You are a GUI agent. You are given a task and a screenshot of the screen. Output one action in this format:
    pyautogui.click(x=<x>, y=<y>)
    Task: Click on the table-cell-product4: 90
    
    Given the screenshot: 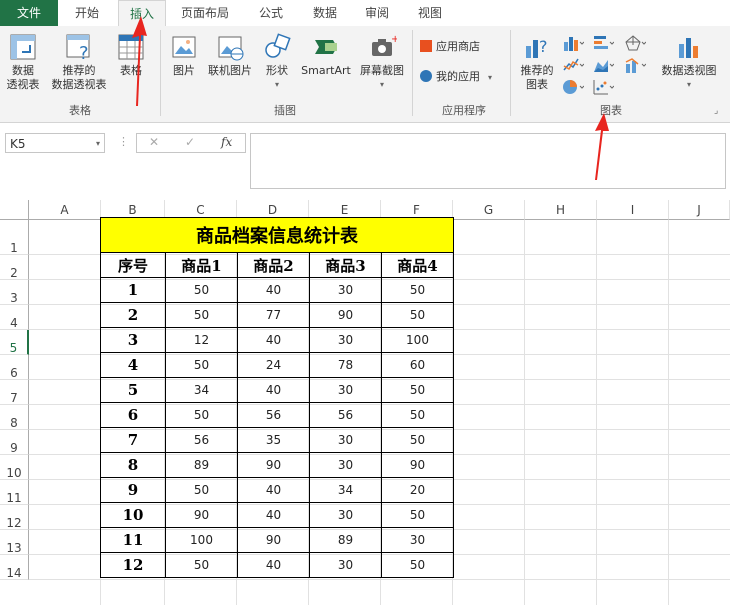 What is the action you would take?
    pyautogui.click(x=417, y=465)
    